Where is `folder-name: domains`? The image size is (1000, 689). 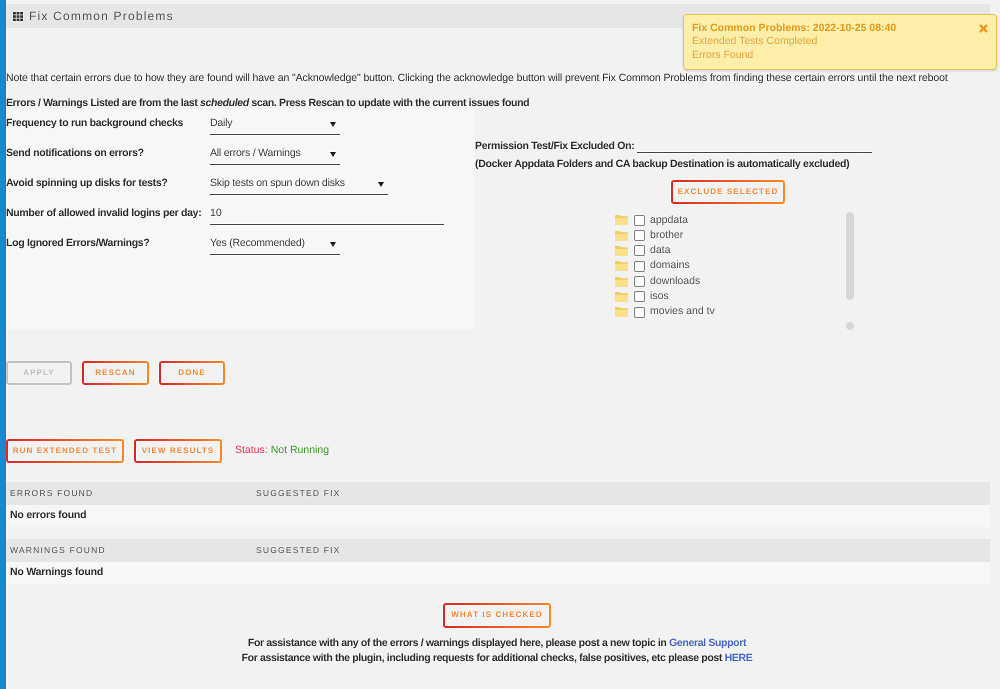 folder-name: domains is located at coordinates (670, 266).